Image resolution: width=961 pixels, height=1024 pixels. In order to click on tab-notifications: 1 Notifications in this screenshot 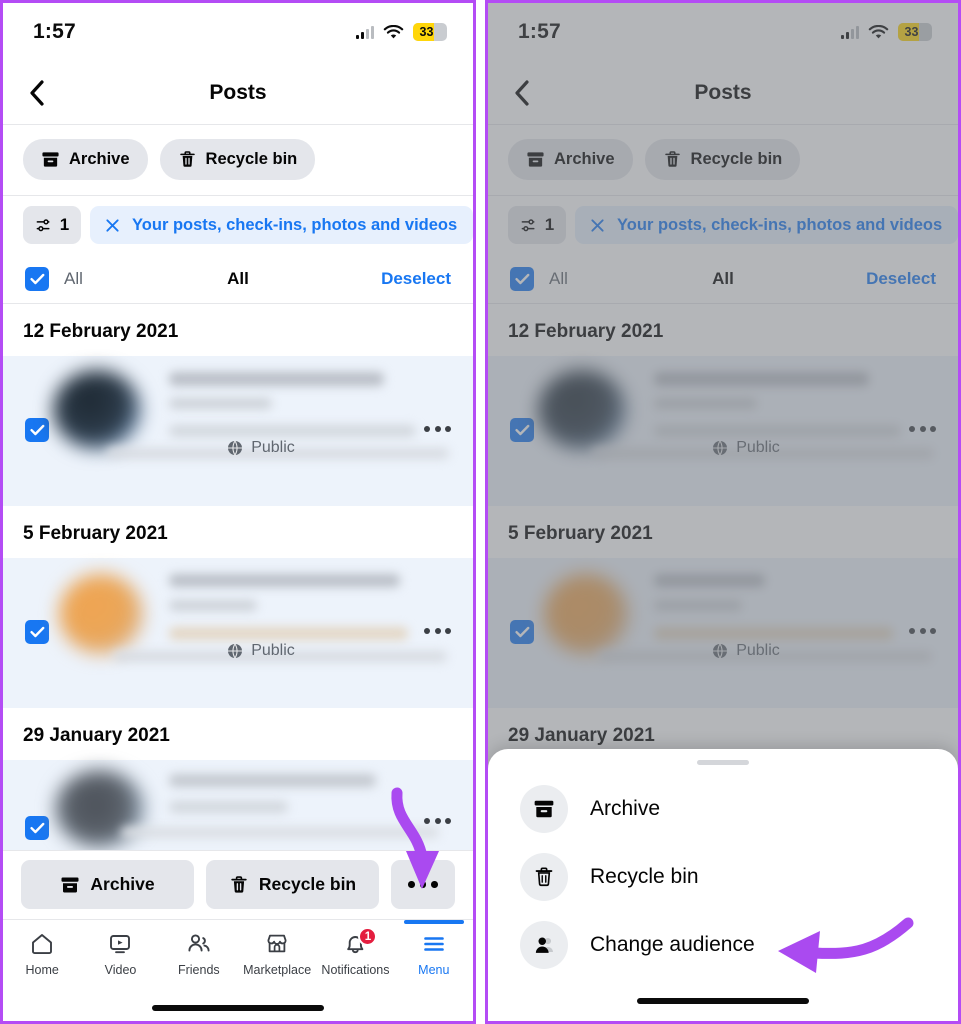, I will do `click(355, 952)`.